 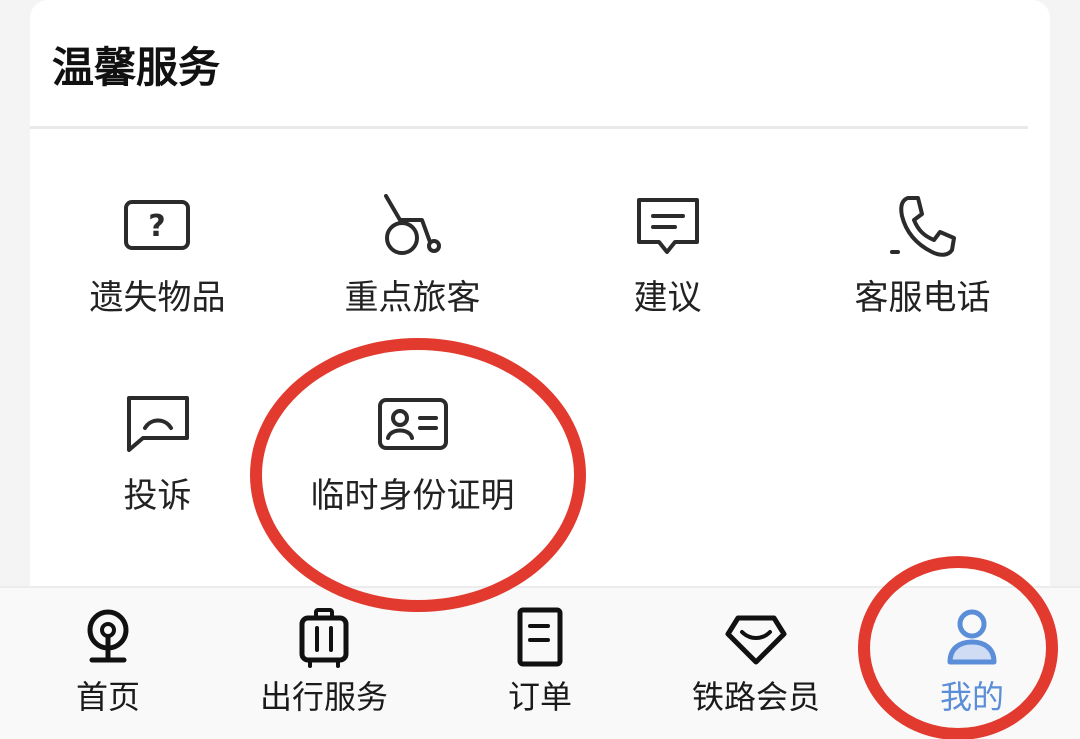 What do you see at coordinates (412, 256) in the screenshot?
I see `service-key-passengers: 重点旅客` at bounding box center [412, 256].